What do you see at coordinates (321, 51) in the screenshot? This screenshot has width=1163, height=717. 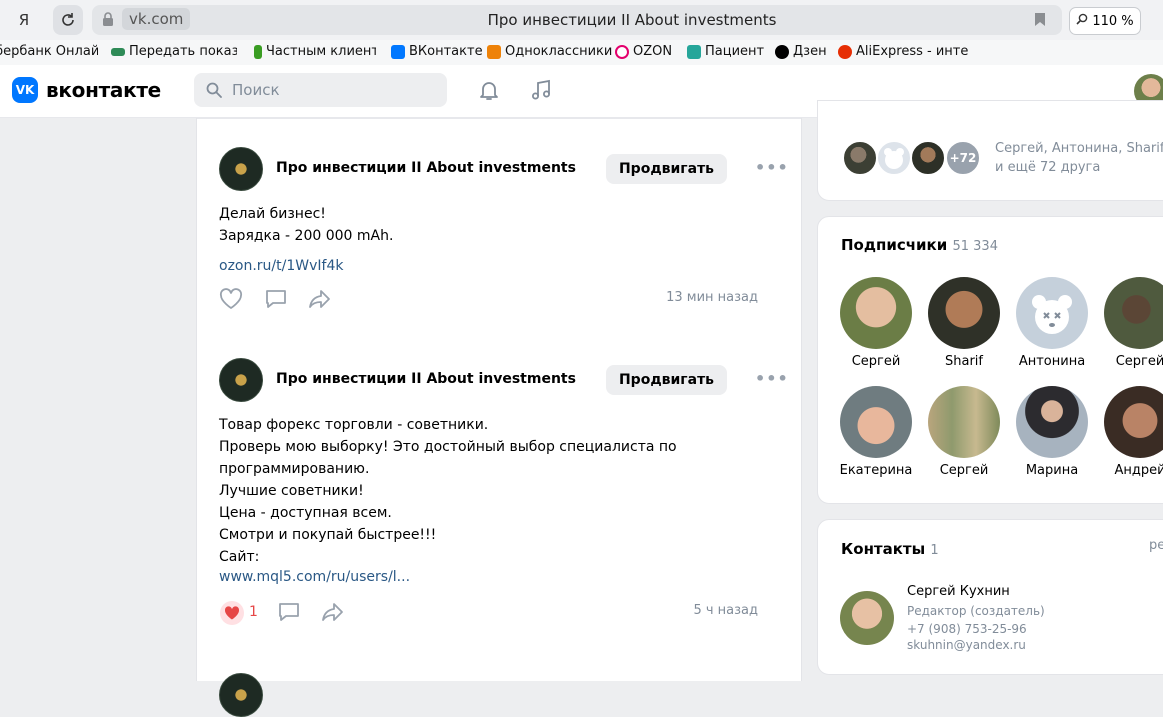 I see `bookmark-label: Частным клиентам` at bounding box center [321, 51].